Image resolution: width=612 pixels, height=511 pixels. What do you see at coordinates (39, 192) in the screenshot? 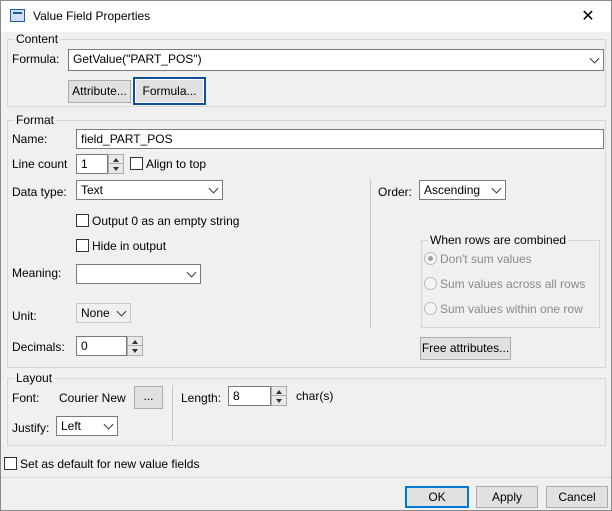
I see `data-type-label: Data type:` at bounding box center [39, 192].